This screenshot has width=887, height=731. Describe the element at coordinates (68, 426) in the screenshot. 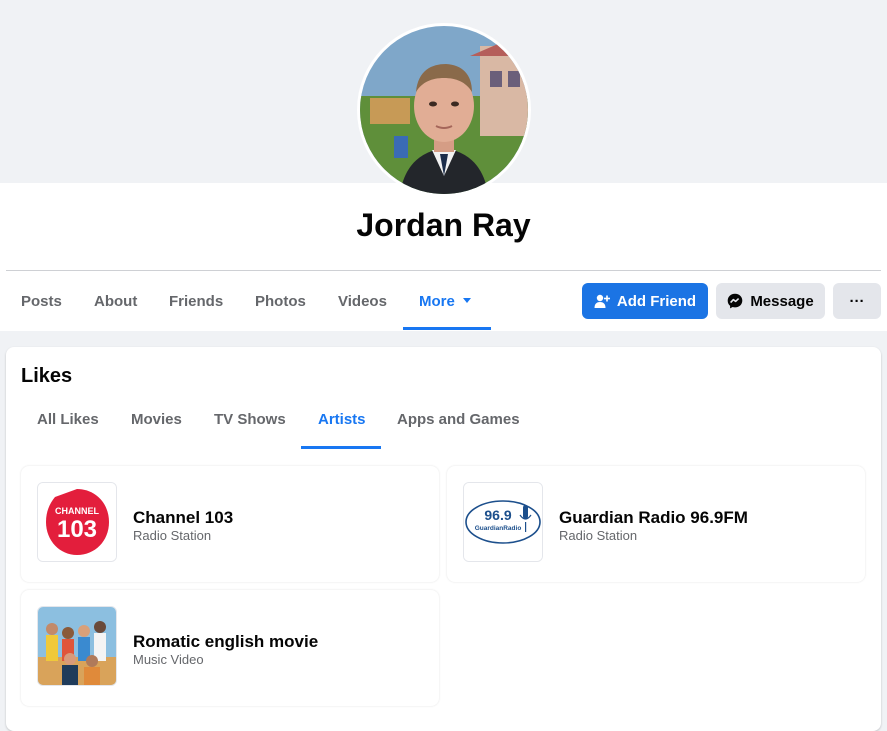

I see `tab-all-likes: All Likes` at that location.